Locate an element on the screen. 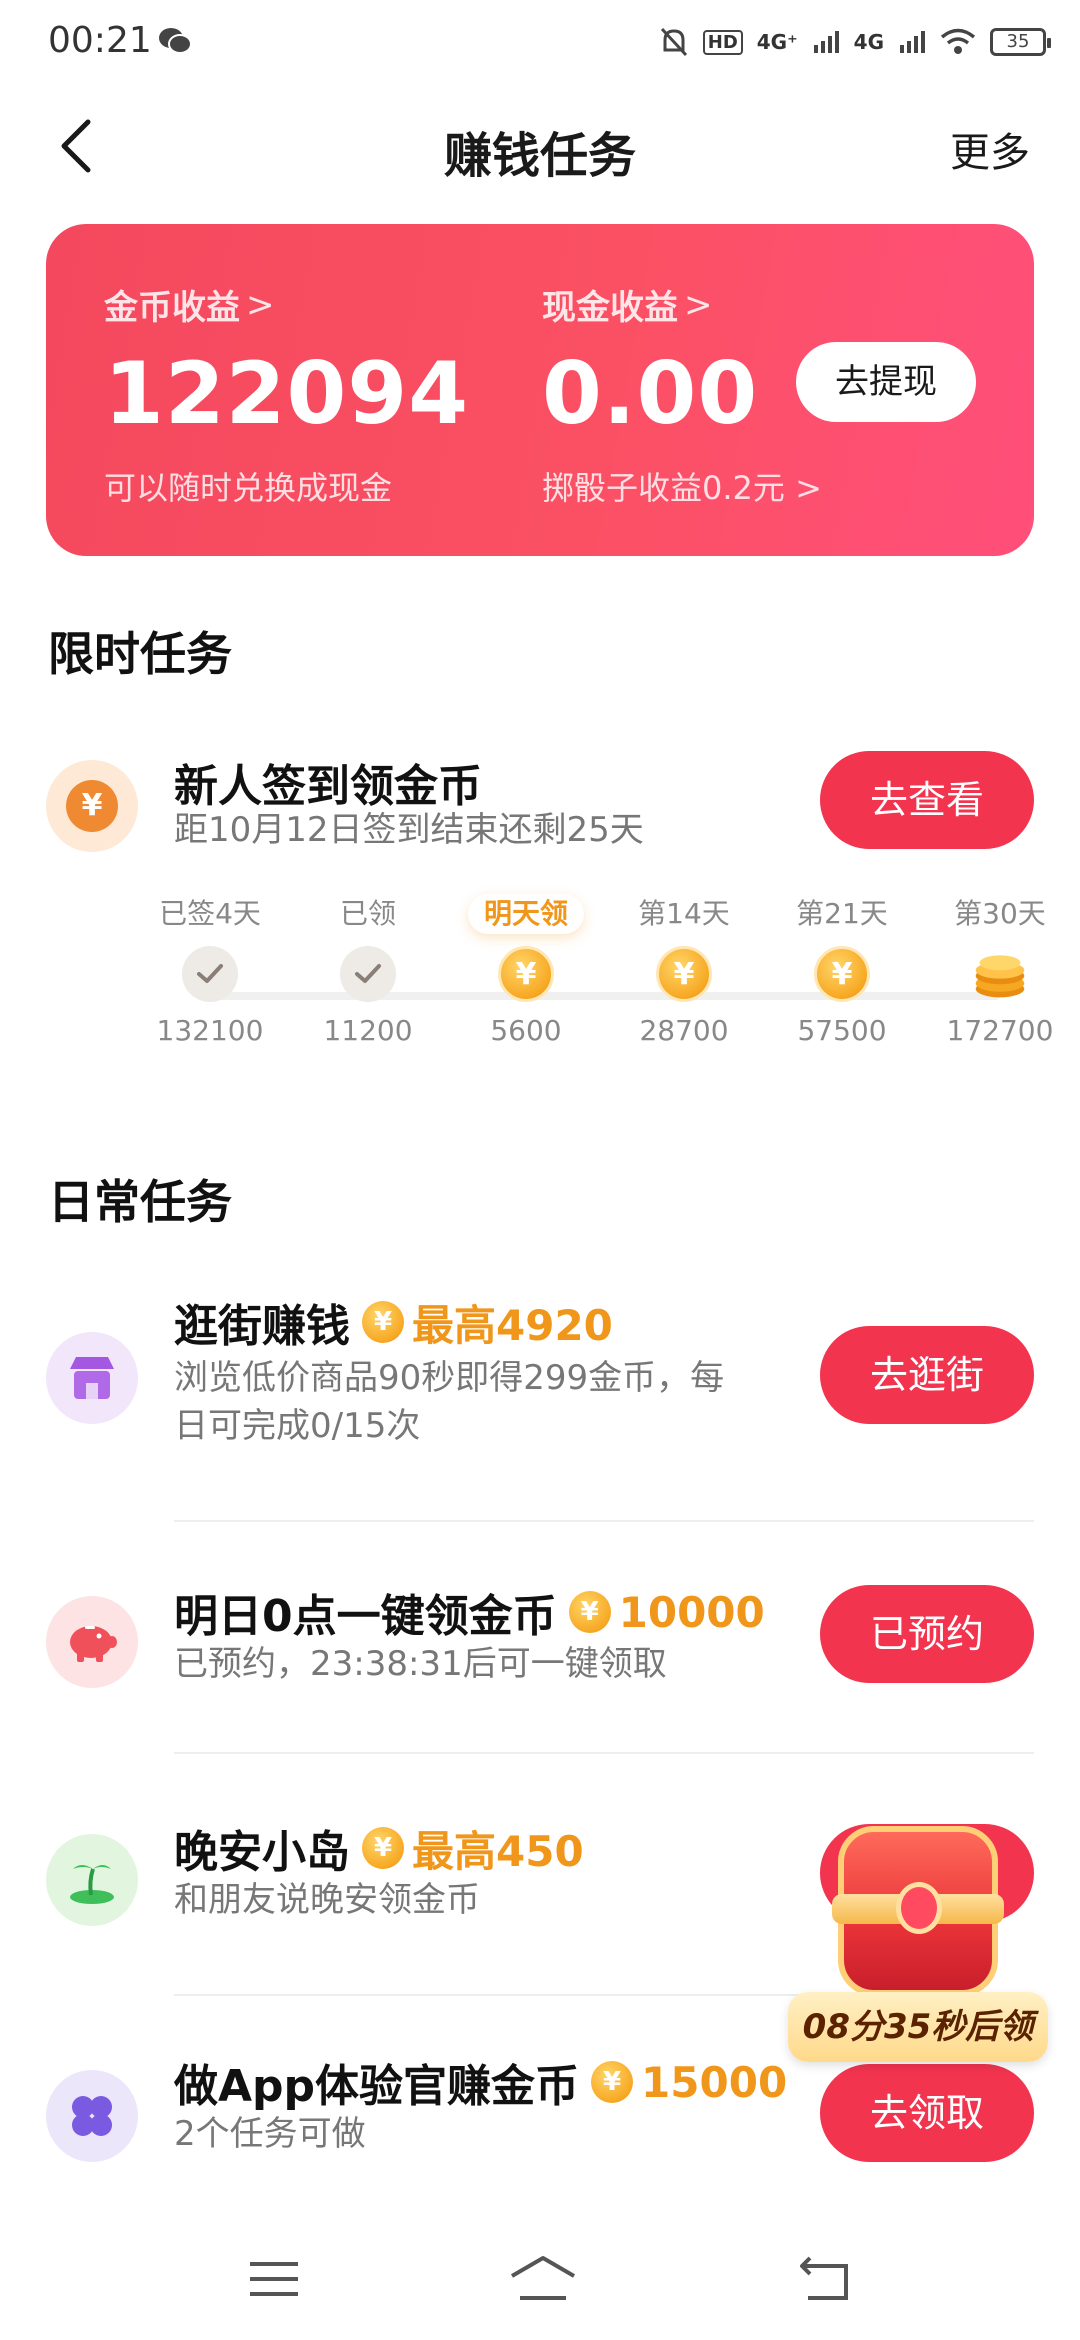 The width and height of the screenshot is (1080, 2340). task-desc: 2个任务可做 is located at coordinates (270, 2134).